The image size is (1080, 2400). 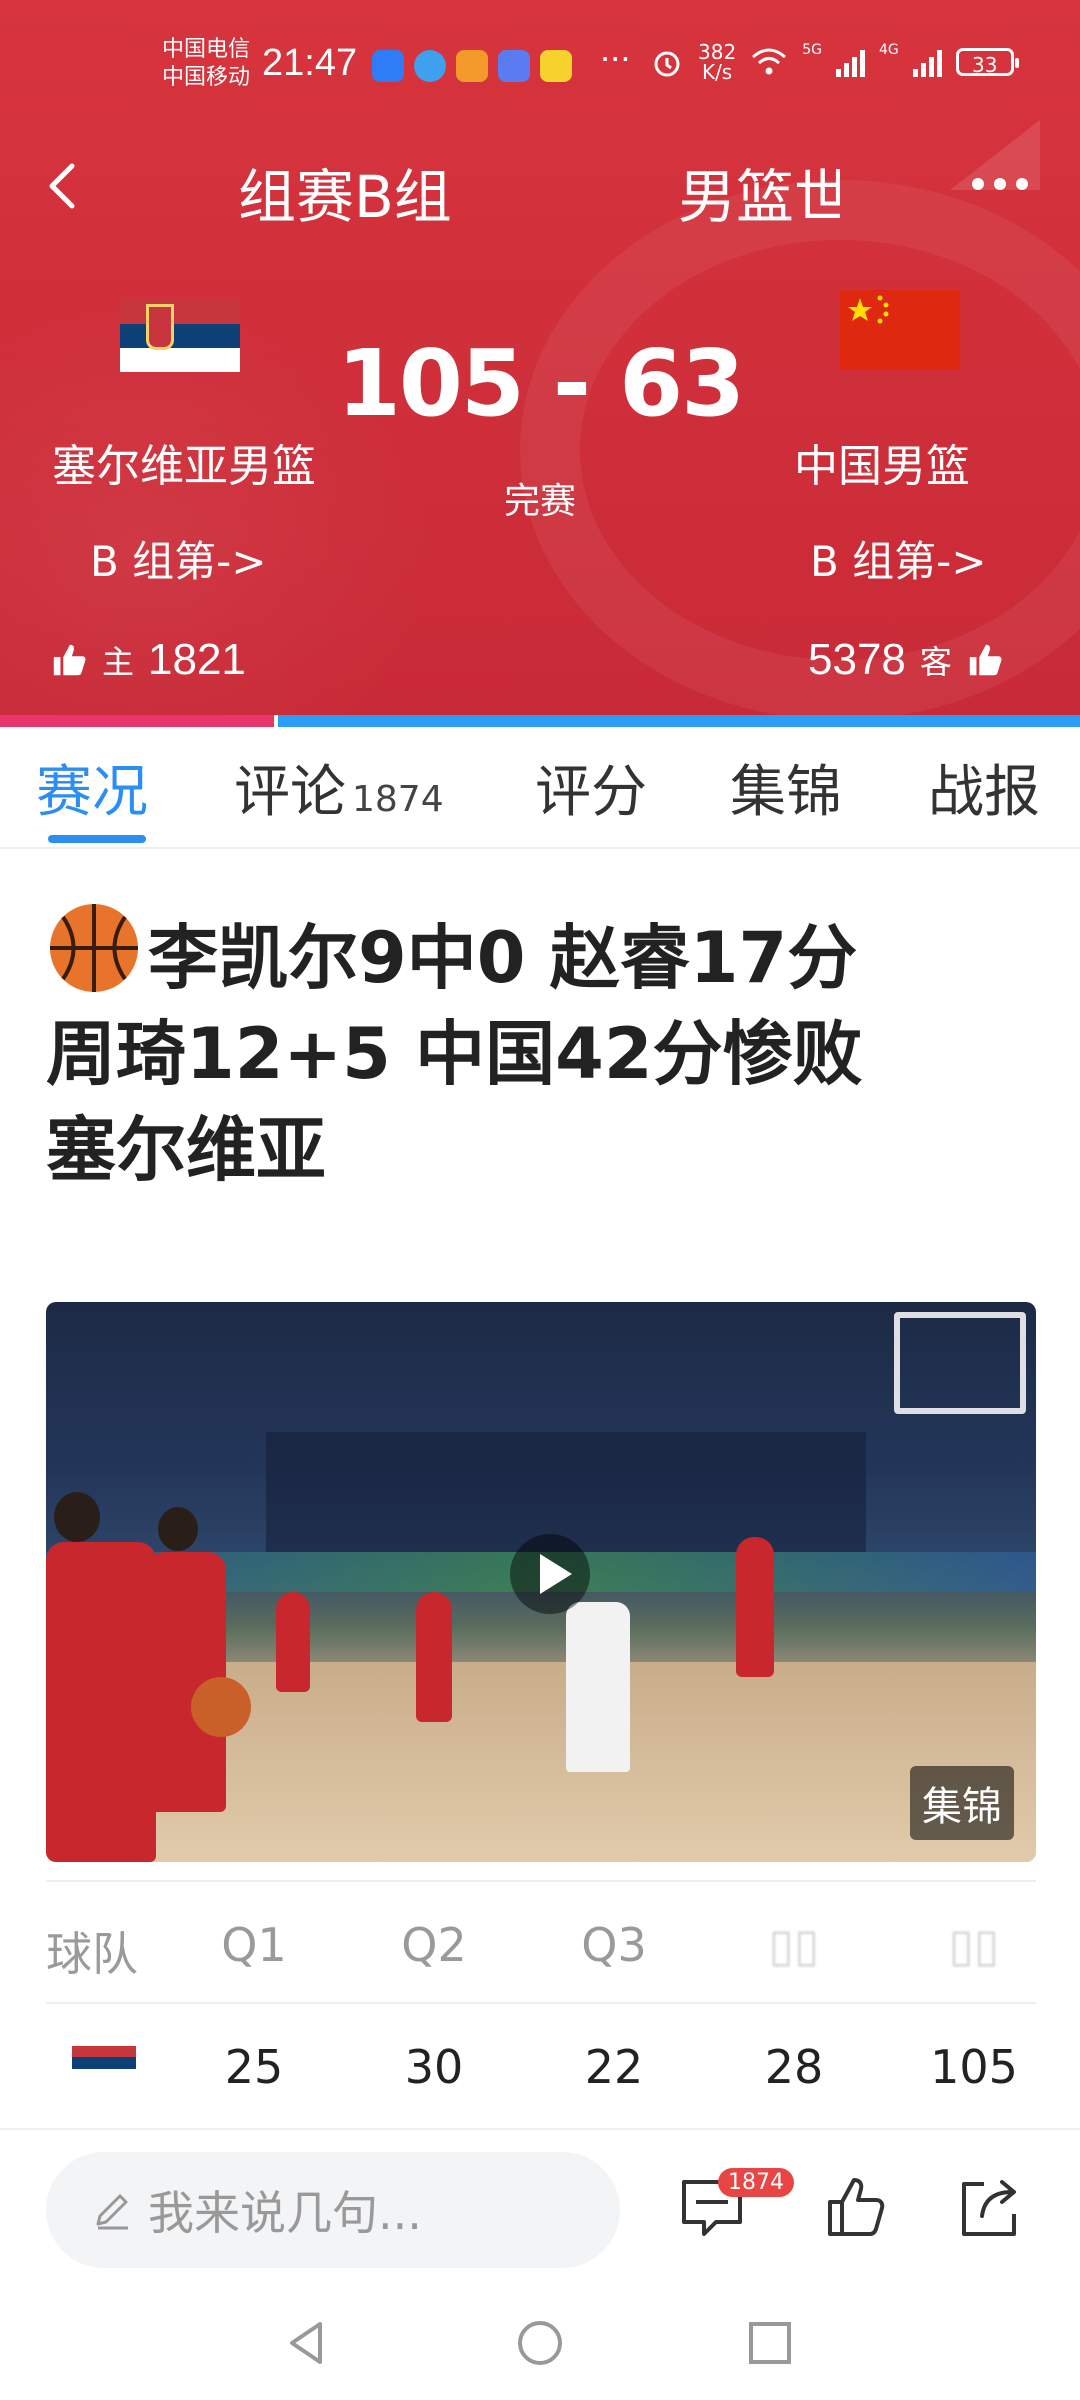 I want to click on tab-highlights: 集锦, so click(x=786, y=787).